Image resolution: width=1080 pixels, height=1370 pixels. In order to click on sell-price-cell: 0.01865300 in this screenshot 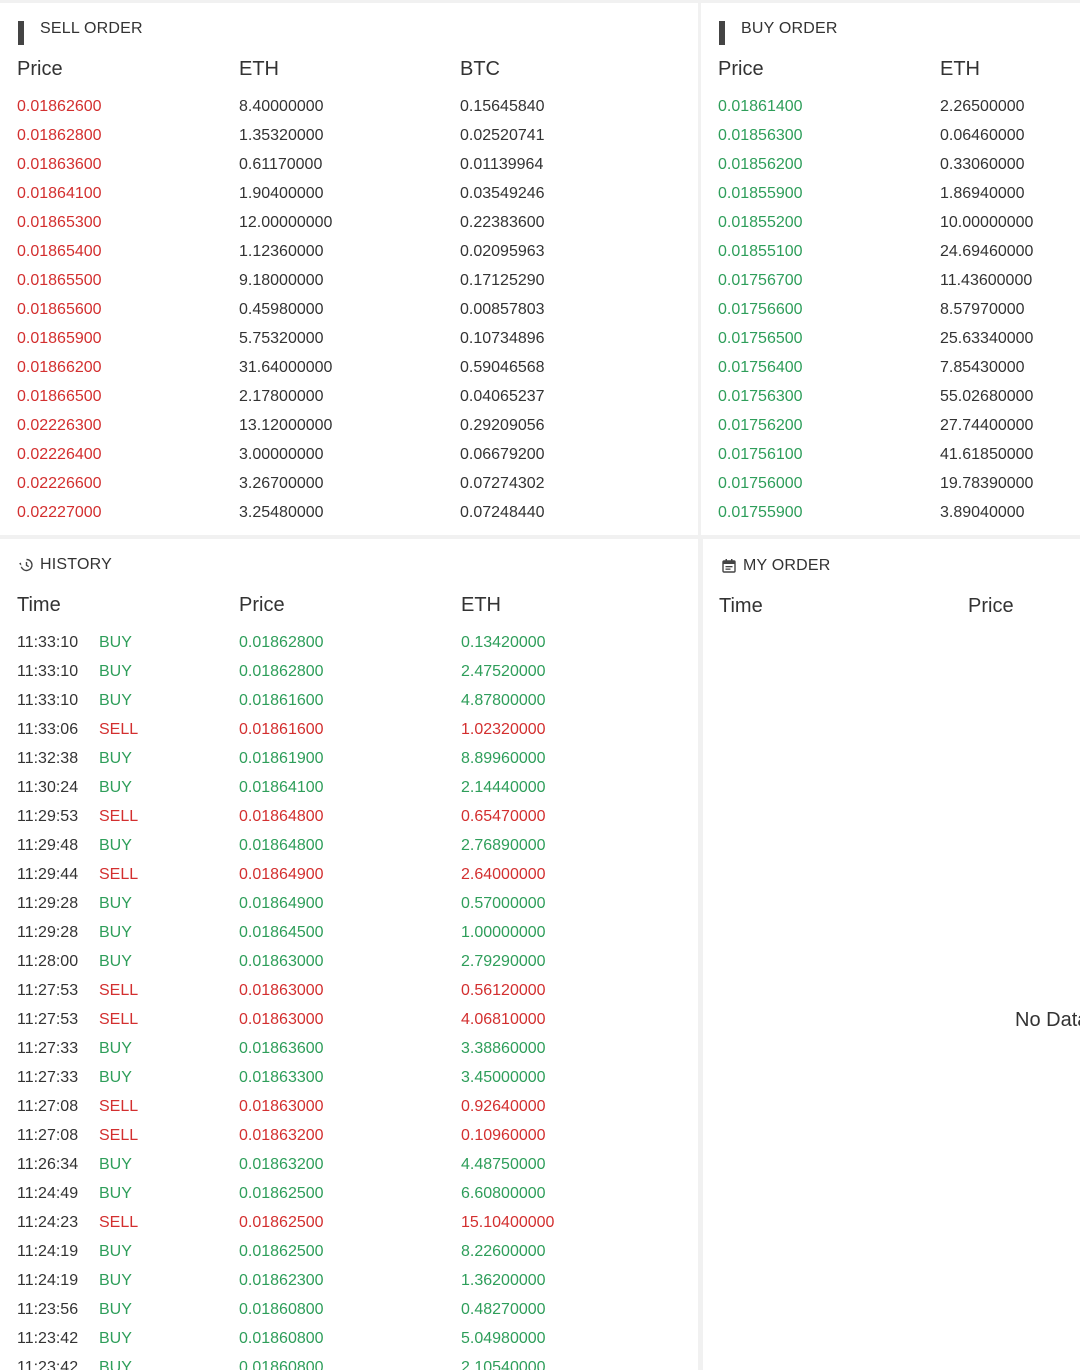, I will do `click(59, 222)`.